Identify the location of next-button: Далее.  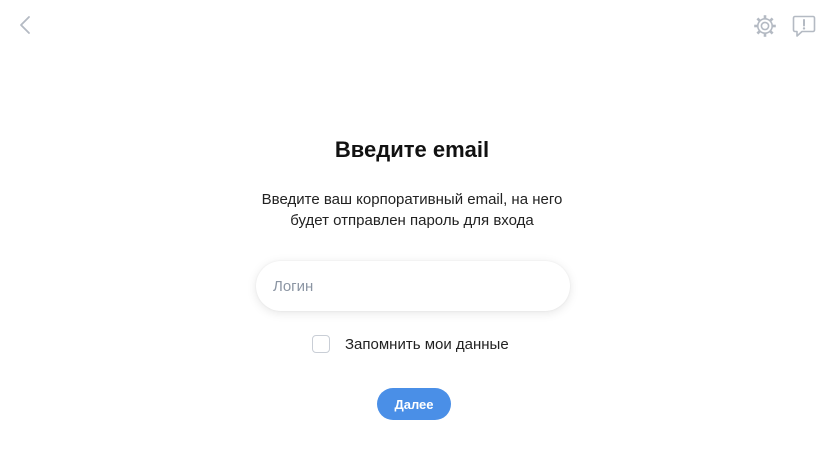
(414, 404).